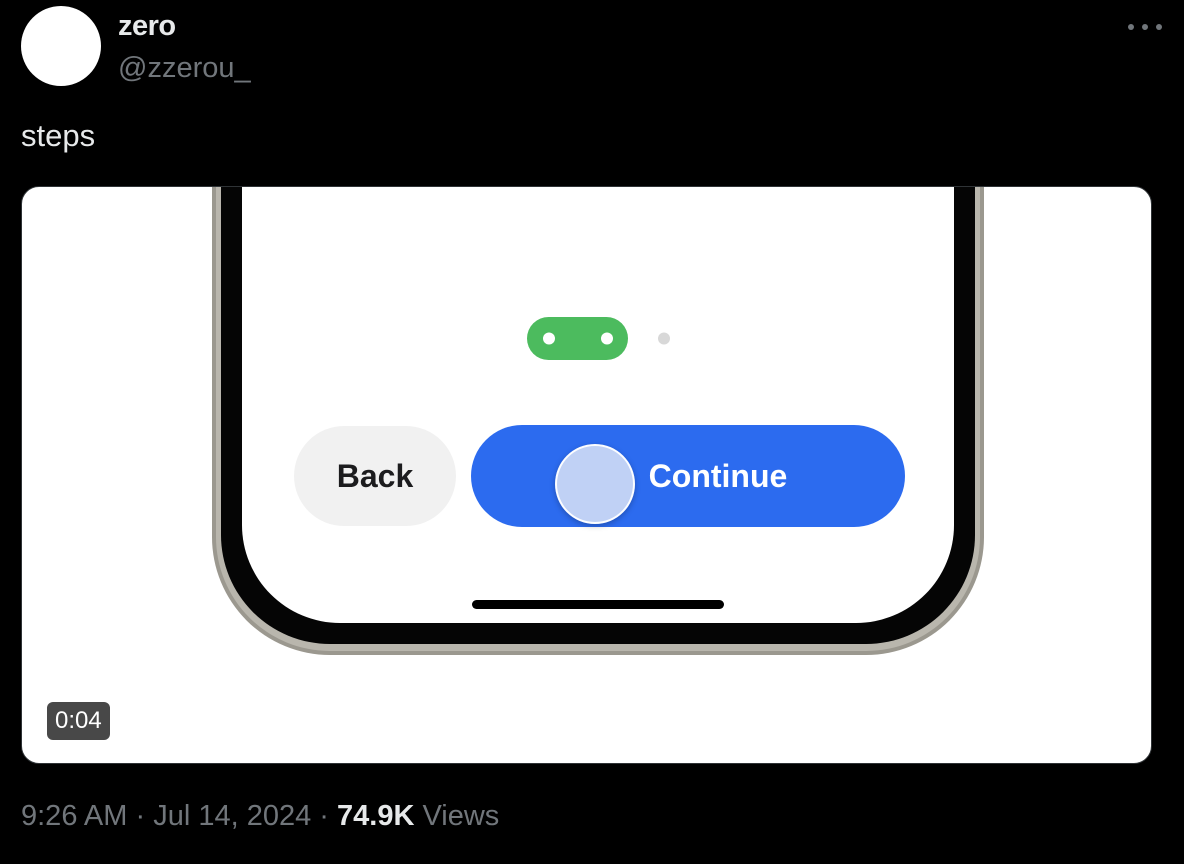 This screenshot has width=1184, height=864. I want to click on tweet-meta: 9:26 AM · Jul 14, 2024 · 74.9K Views, so click(260, 816).